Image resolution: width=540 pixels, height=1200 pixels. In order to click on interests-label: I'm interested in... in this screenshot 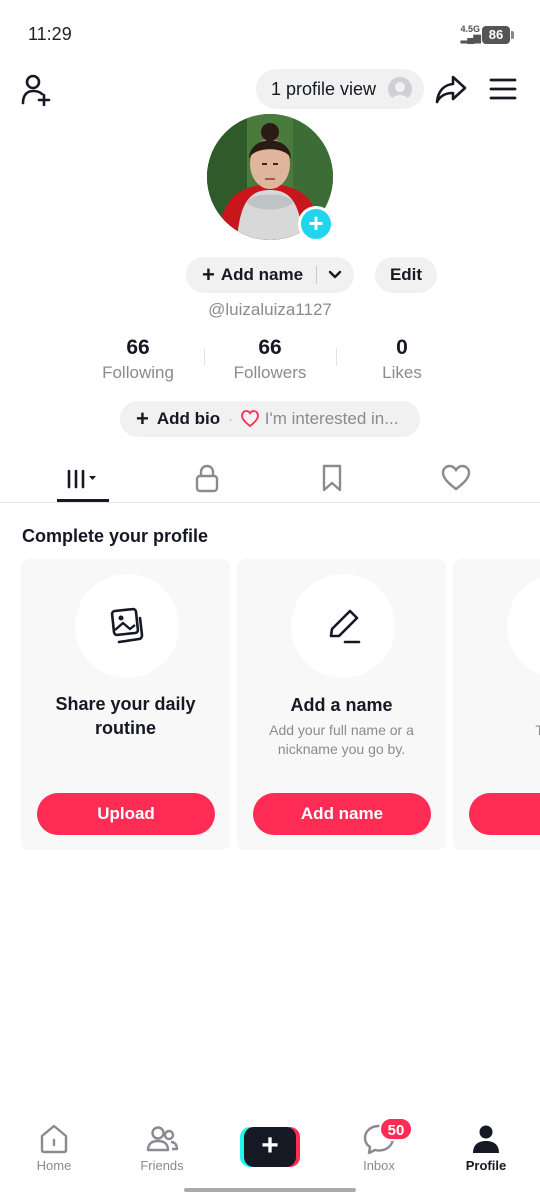, I will do `click(331, 418)`.